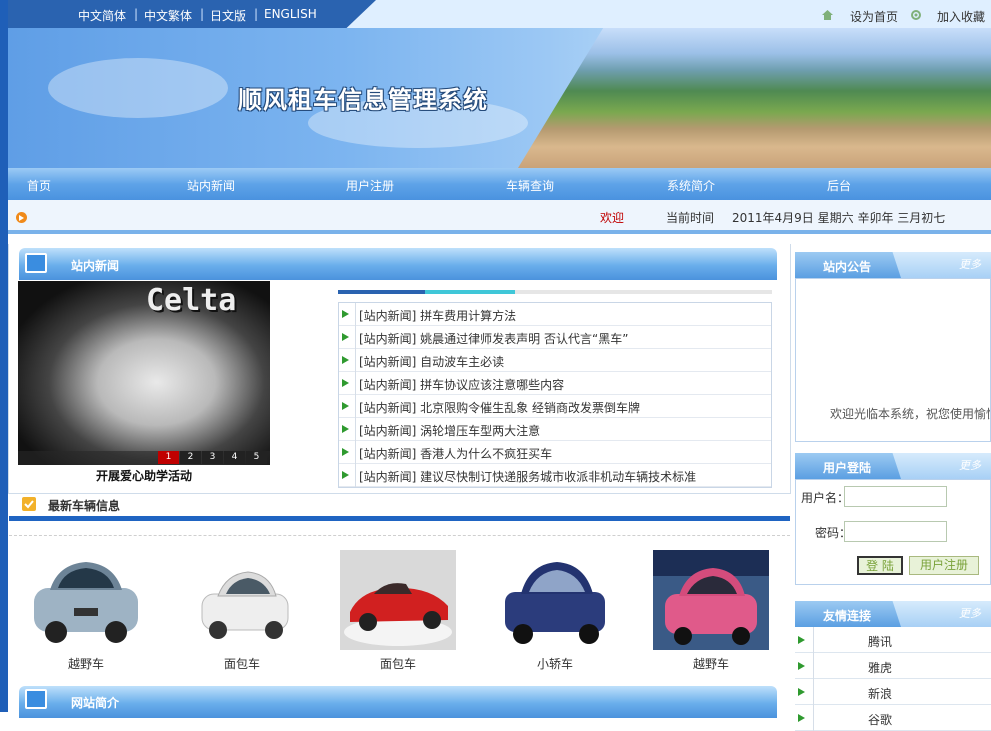 The height and width of the screenshot is (731, 991). Describe the element at coordinates (212, 457) in the screenshot. I see `slide-number-3: 3` at that location.